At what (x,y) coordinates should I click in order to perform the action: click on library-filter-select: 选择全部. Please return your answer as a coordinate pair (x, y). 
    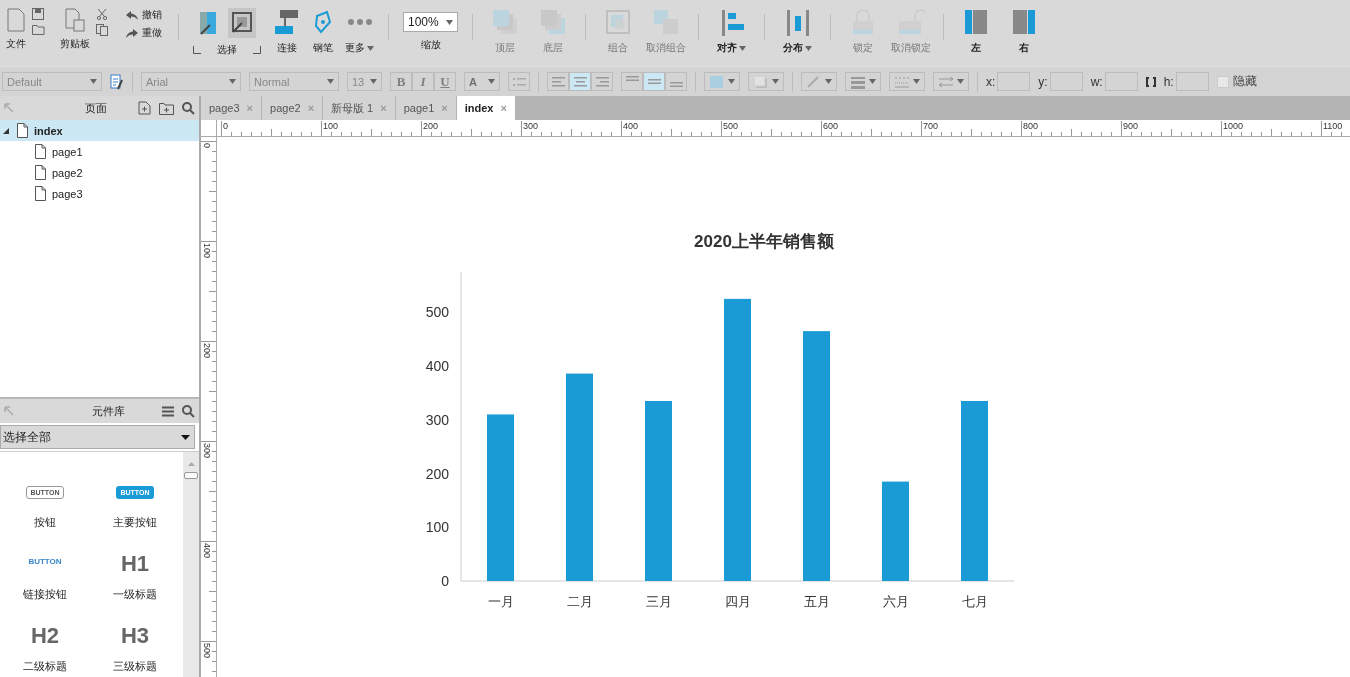
    Looking at the image, I should click on (97, 437).